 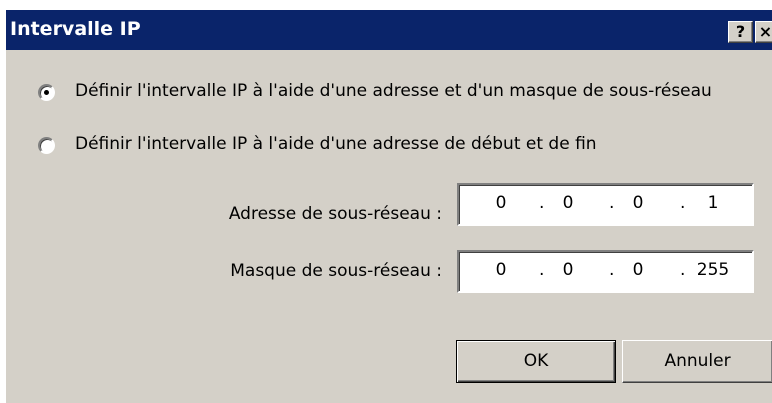 What do you see at coordinates (763, 32) in the screenshot?
I see `close-button: ×` at bounding box center [763, 32].